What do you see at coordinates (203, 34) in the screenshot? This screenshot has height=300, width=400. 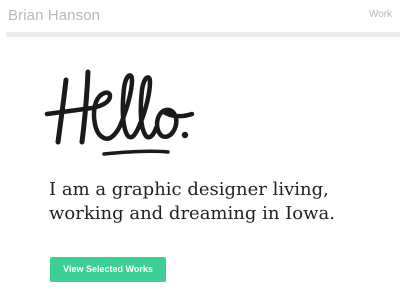 I see `header-divider` at bounding box center [203, 34].